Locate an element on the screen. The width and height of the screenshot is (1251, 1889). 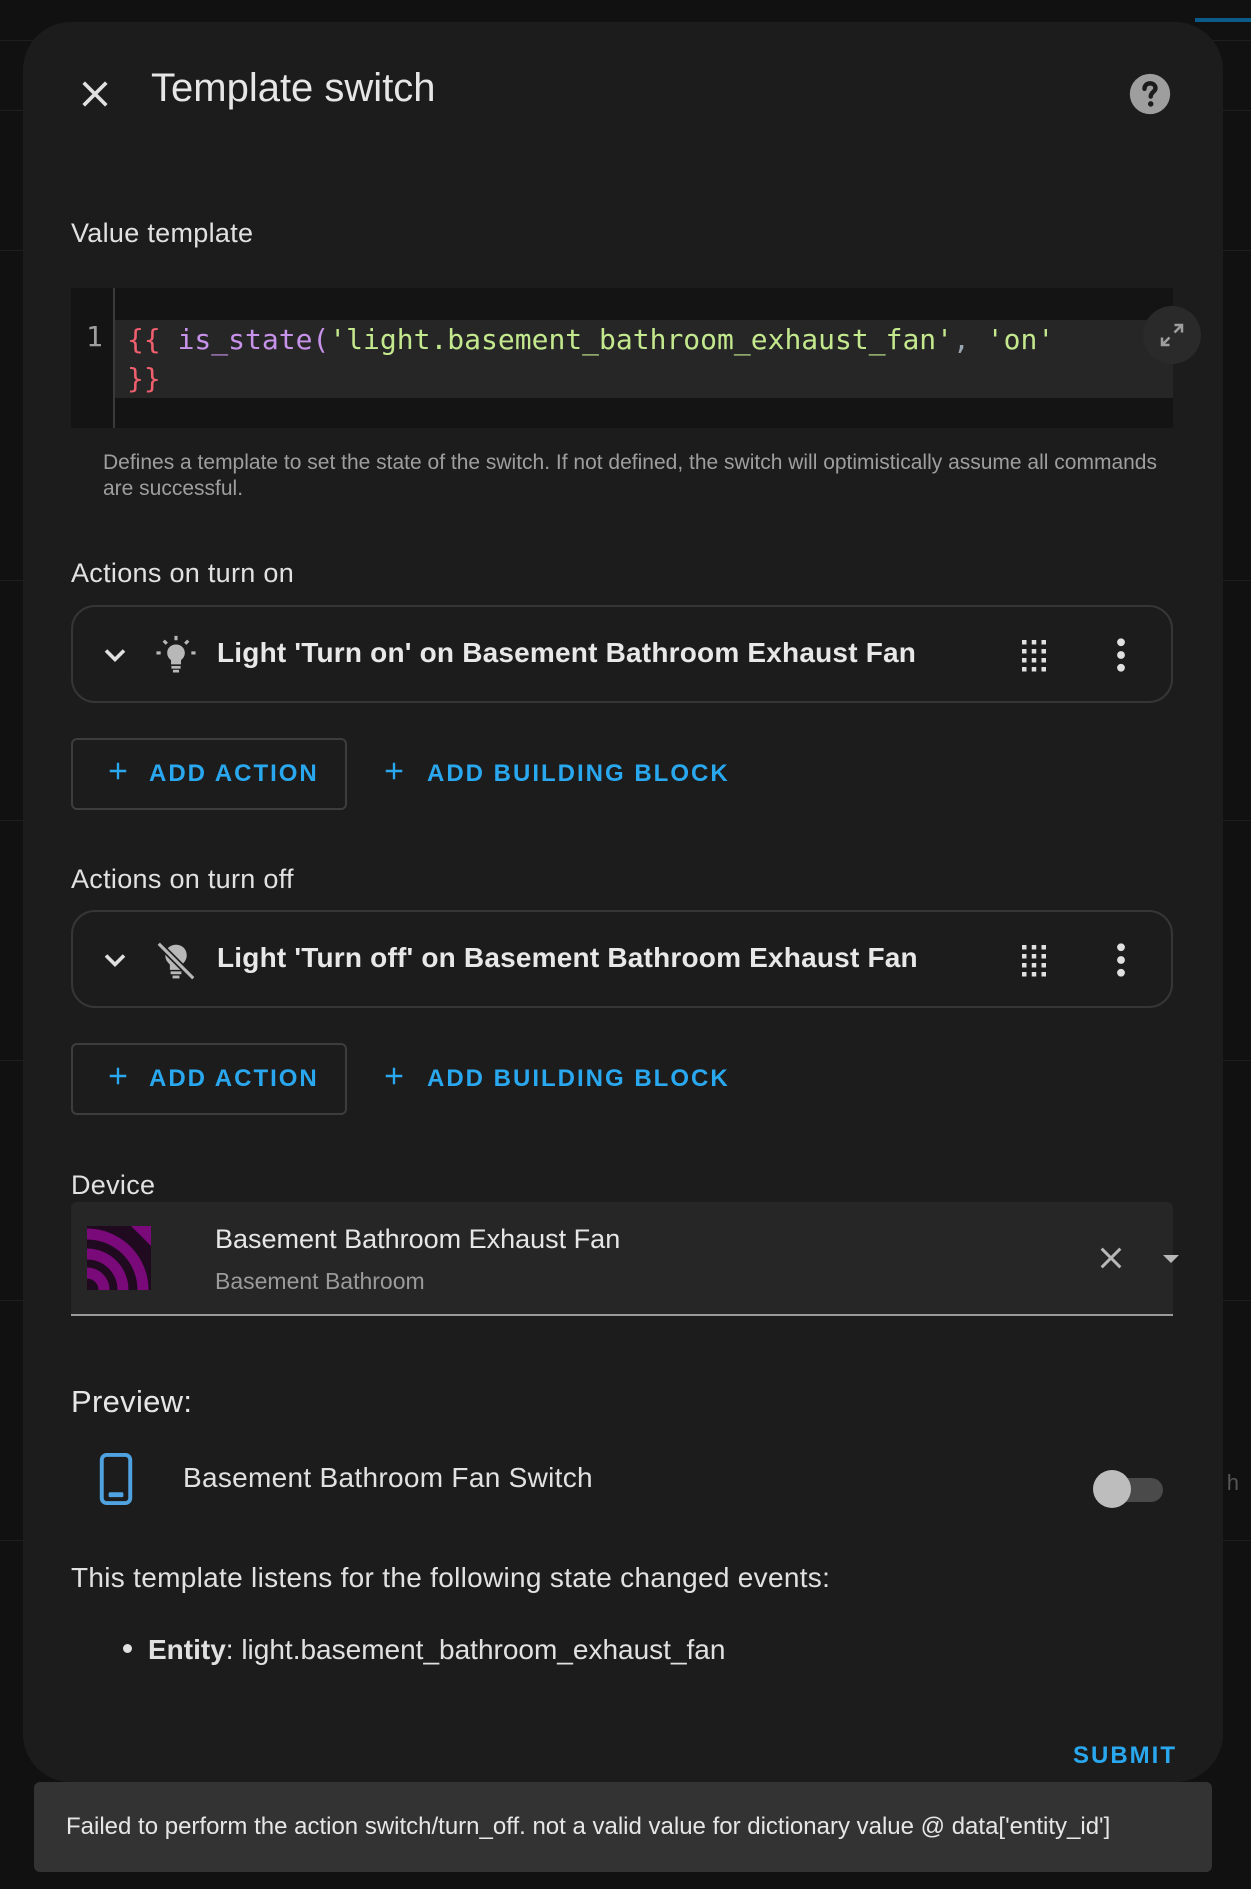
device-area: Basement Bathroom is located at coordinates (320, 1281).